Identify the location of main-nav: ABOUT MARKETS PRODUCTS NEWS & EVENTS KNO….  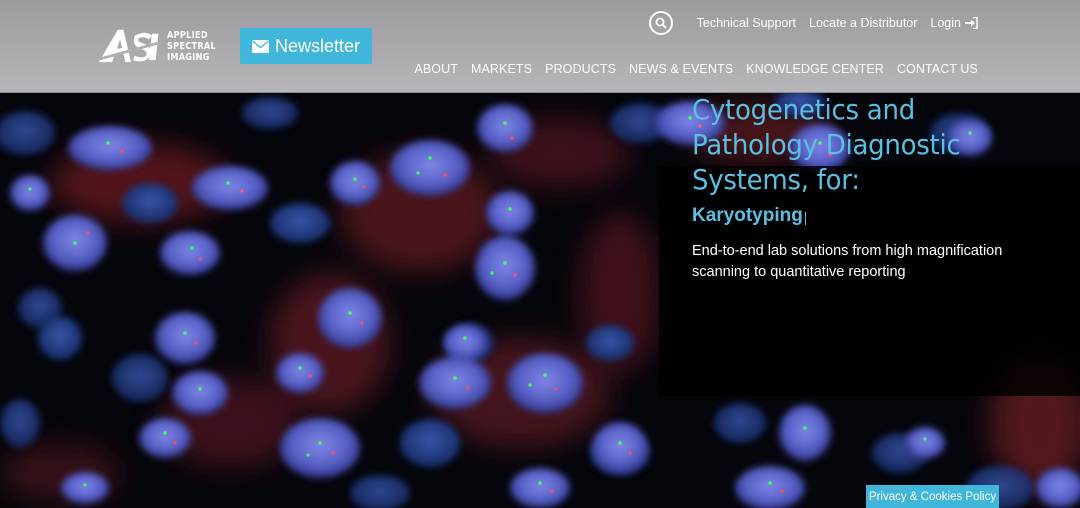
(696, 70).